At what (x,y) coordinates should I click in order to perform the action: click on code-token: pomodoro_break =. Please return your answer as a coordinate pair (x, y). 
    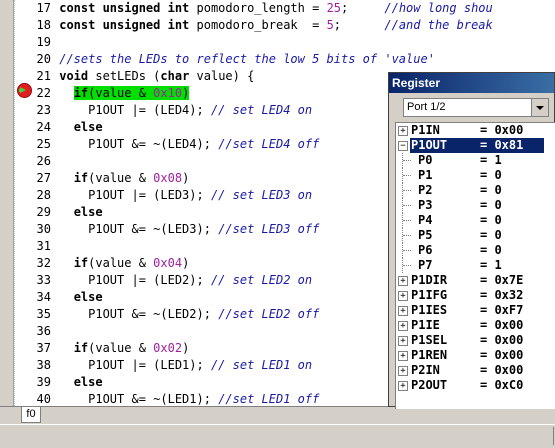
    Looking at the image, I should click on (258, 25).